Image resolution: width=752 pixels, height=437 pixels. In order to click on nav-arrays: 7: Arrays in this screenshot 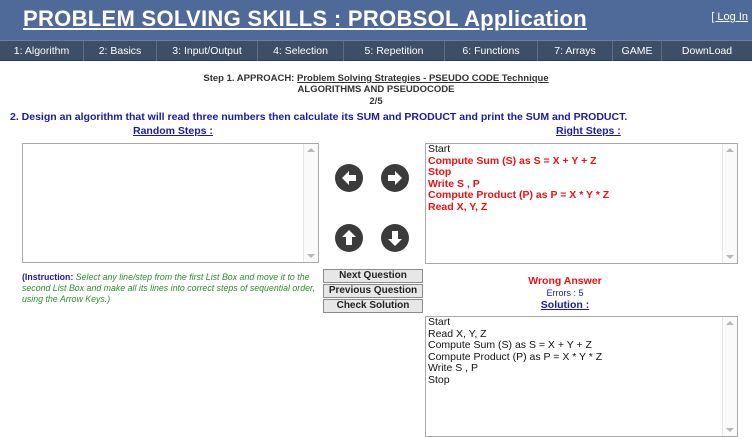, I will do `click(575, 51)`.